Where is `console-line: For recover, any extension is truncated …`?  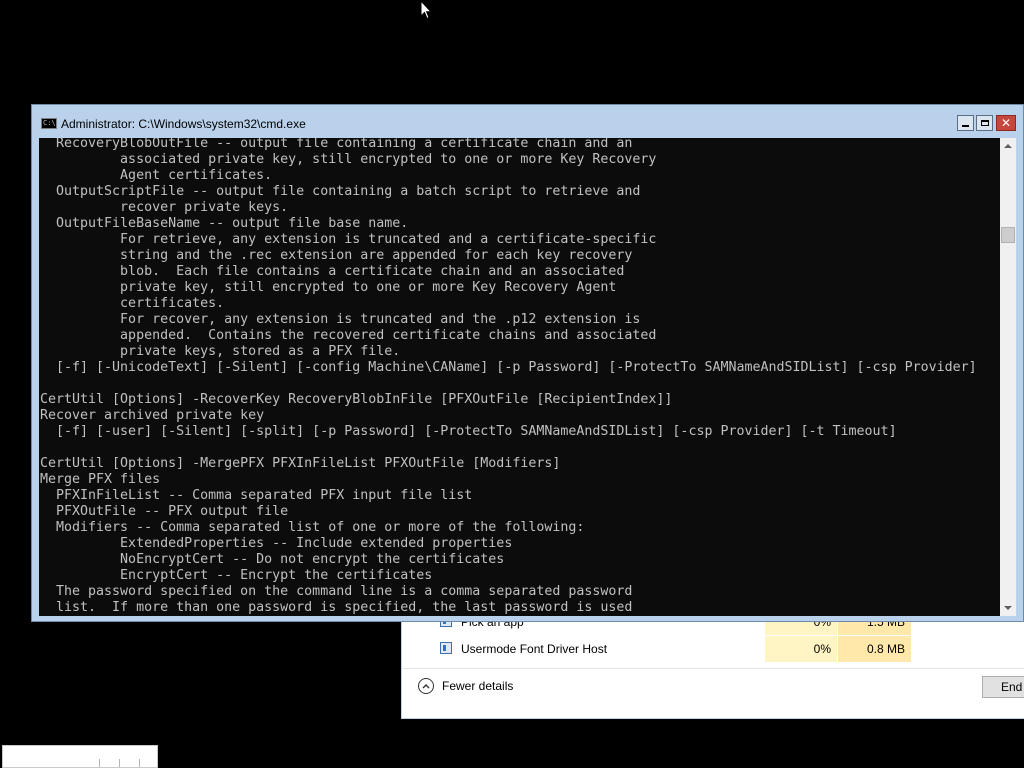
console-line: For recover, any extension is truncated … is located at coordinates (340, 319).